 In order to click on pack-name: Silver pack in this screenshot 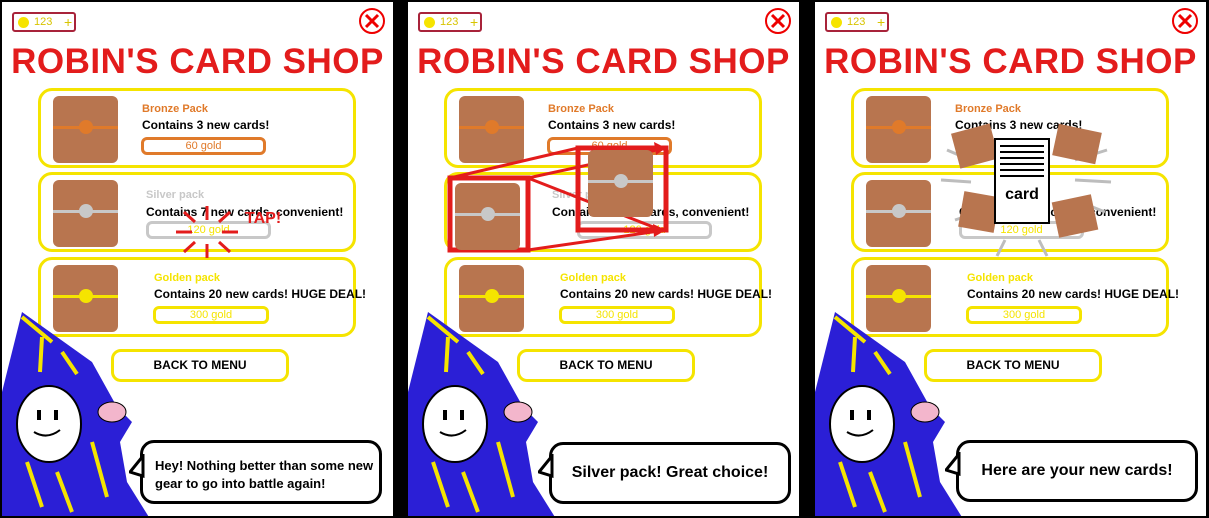, I will do `click(175, 195)`.